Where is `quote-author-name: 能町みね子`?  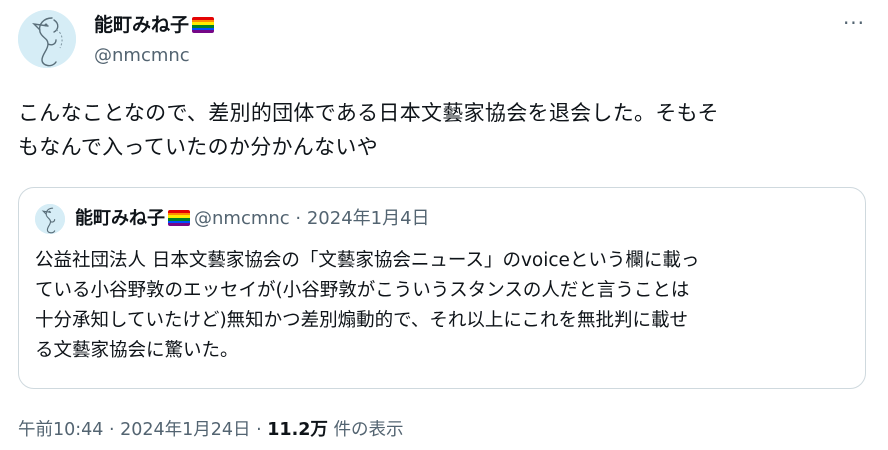
quote-author-name: 能町みね子 is located at coordinates (120, 218).